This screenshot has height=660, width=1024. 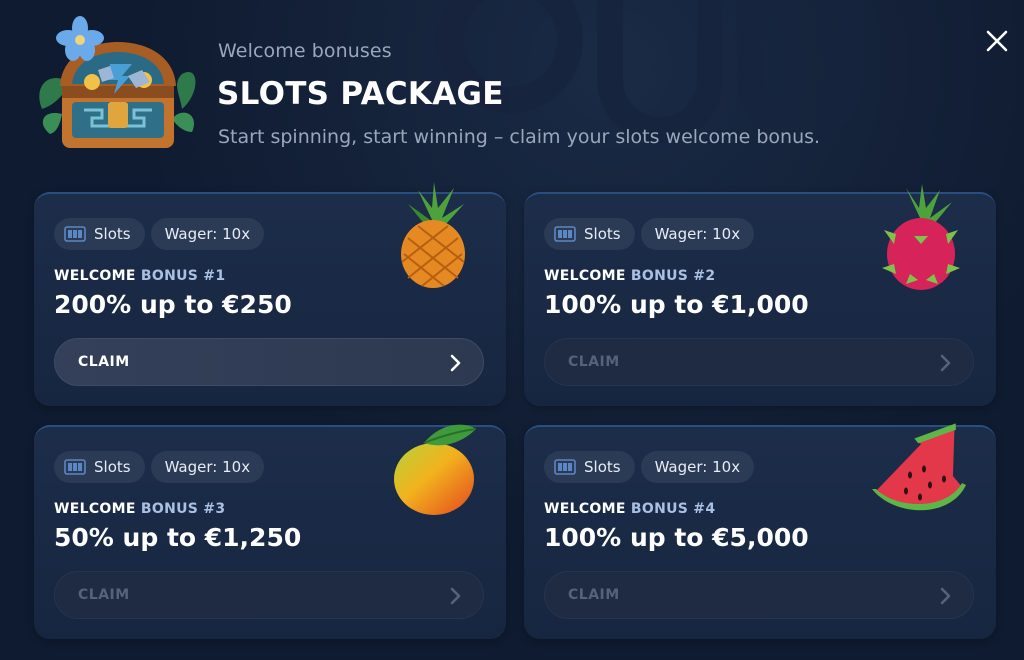 I want to click on page-title: SLOTS PACKAGE, so click(x=360, y=94).